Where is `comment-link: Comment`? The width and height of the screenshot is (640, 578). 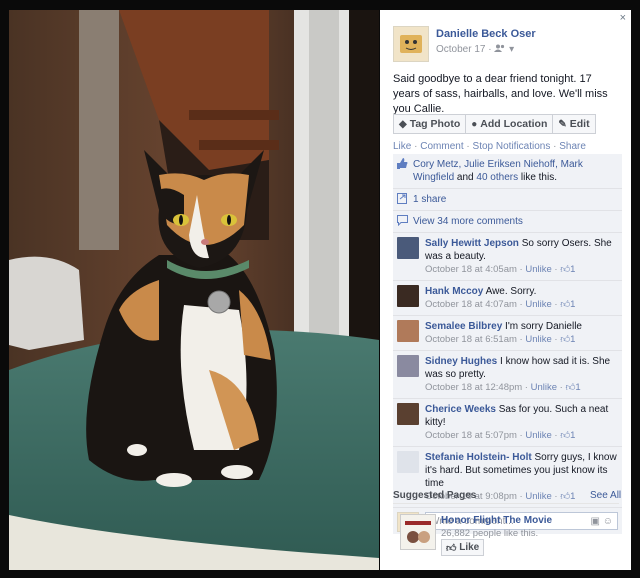 comment-link: Comment is located at coordinates (441, 146).